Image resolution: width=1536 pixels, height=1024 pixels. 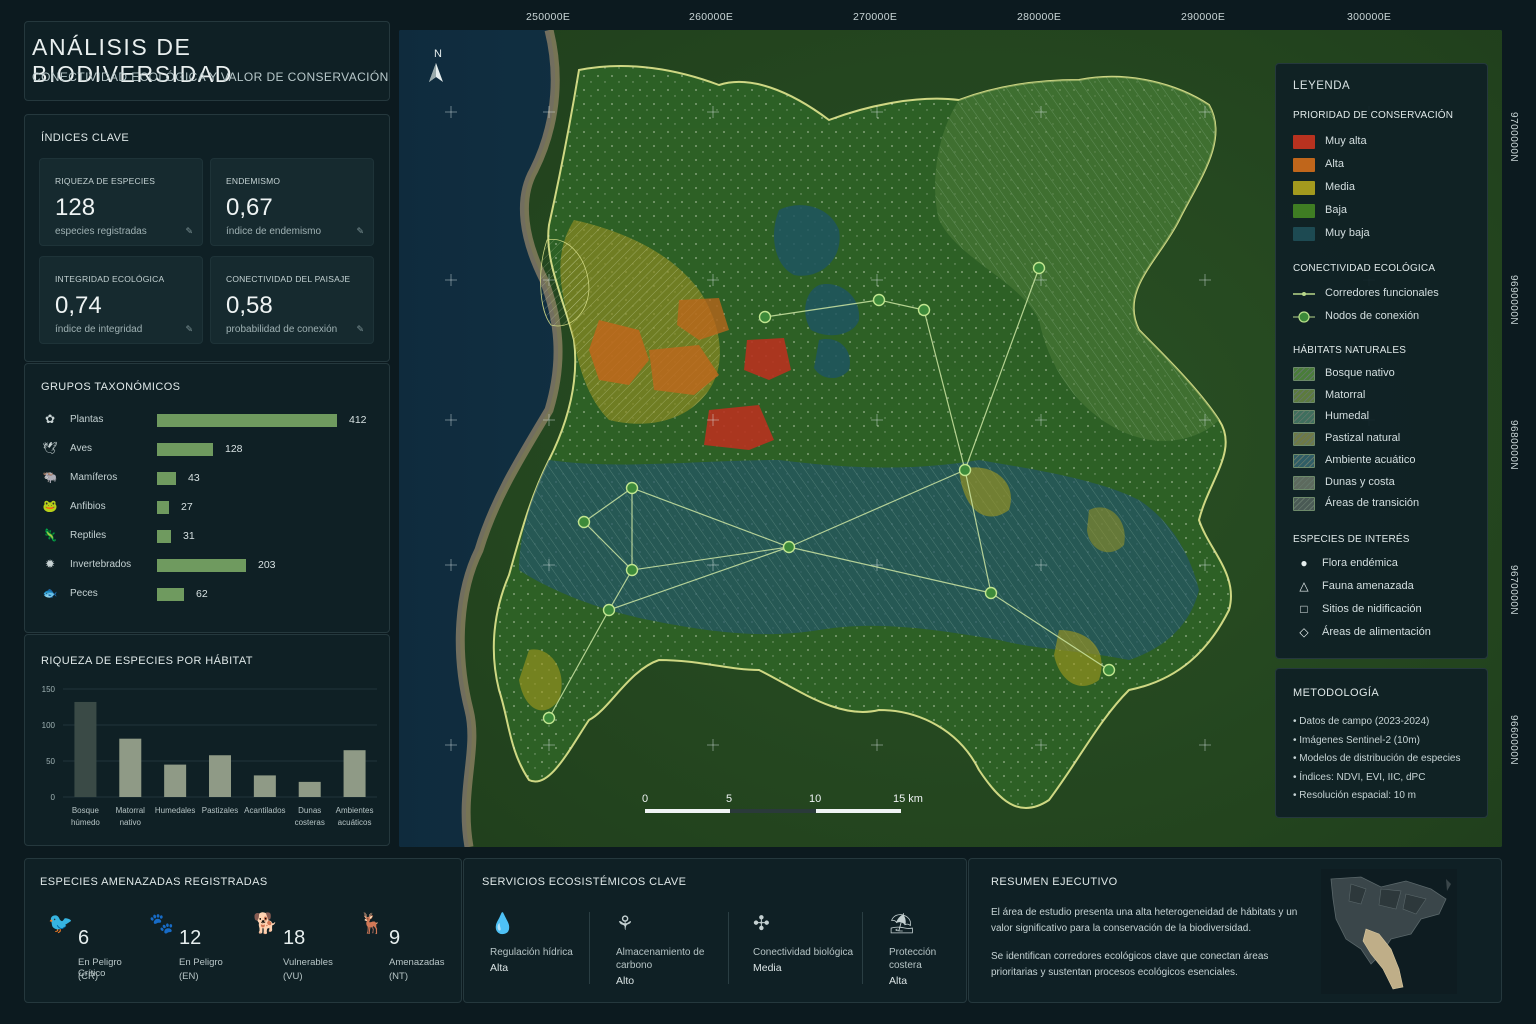 What do you see at coordinates (211, 566) in the screenshot?
I see `taxa-row-invertebrados: ✹ Invertebrados 203` at bounding box center [211, 566].